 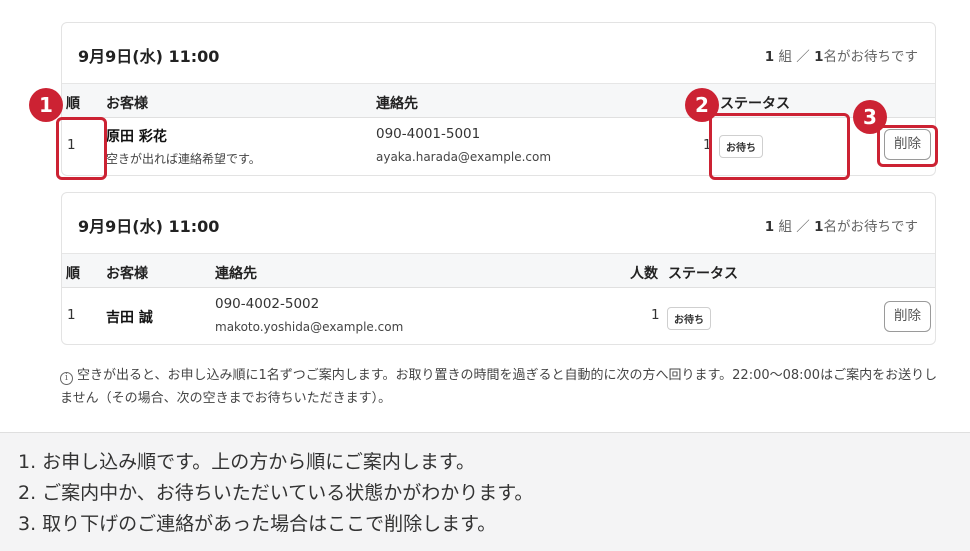 What do you see at coordinates (464, 157) in the screenshot?
I see `customer-email: ayaka.harada@example.com` at bounding box center [464, 157].